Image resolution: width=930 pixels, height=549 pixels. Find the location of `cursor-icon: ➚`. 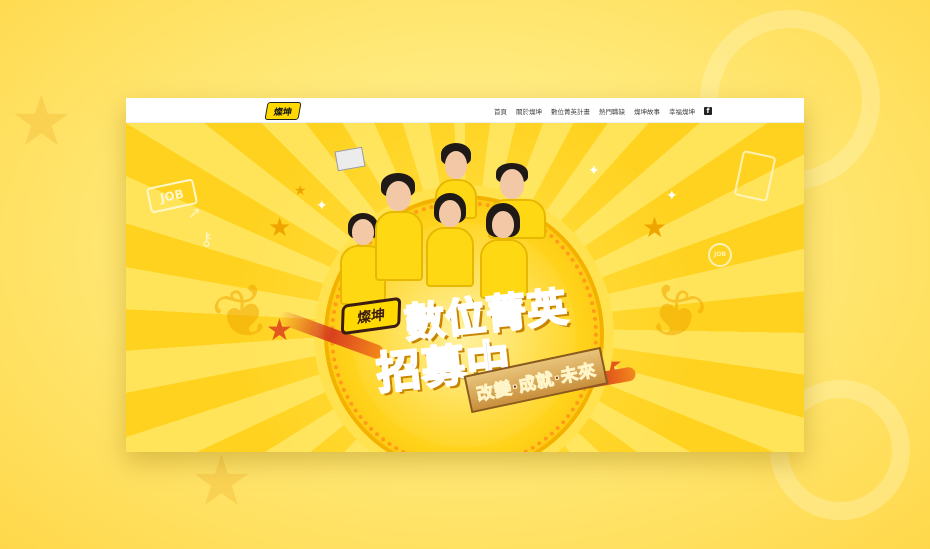

cursor-icon: ➚ is located at coordinates (195, 212).